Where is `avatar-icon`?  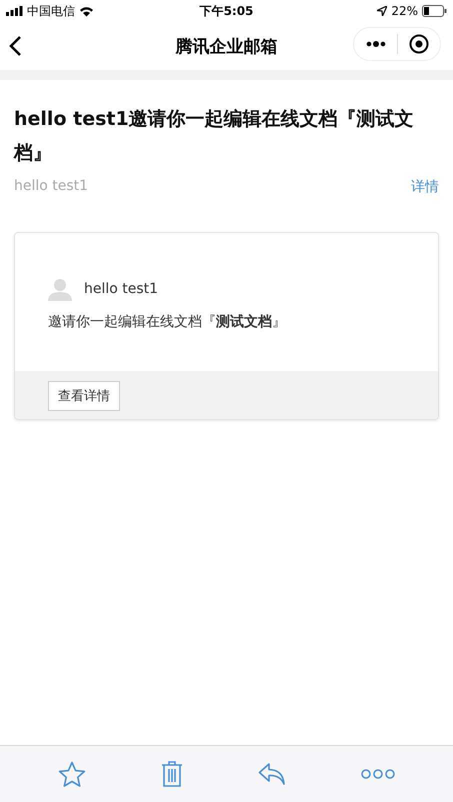
avatar-icon is located at coordinates (60, 289).